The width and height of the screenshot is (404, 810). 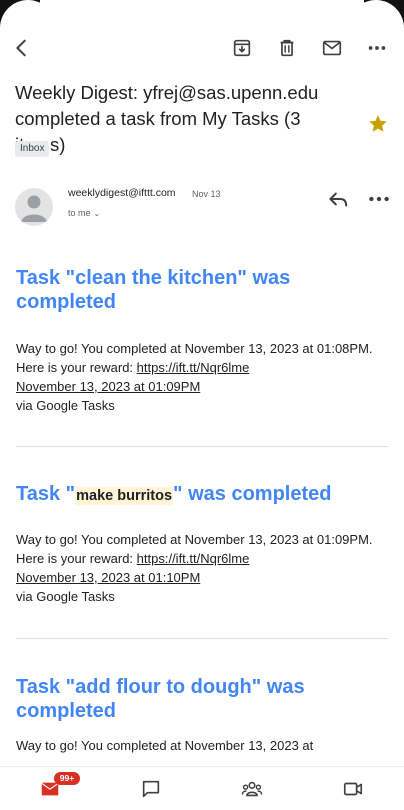 I want to click on sender-address: weeklydigest@ifttt.com, so click(x=122, y=193).